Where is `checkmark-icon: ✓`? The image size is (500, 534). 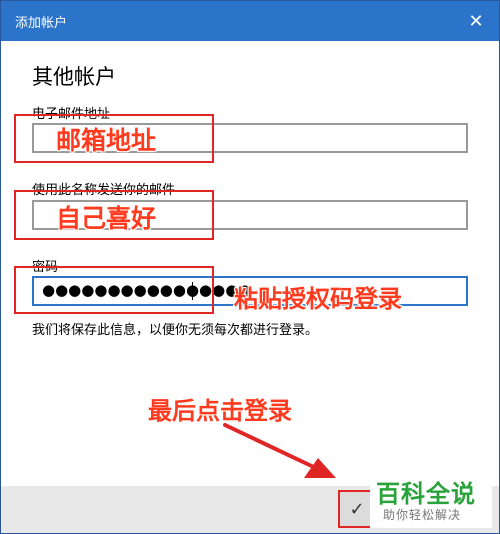
checkmark-icon: ✓ is located at coordinates (357, 509).